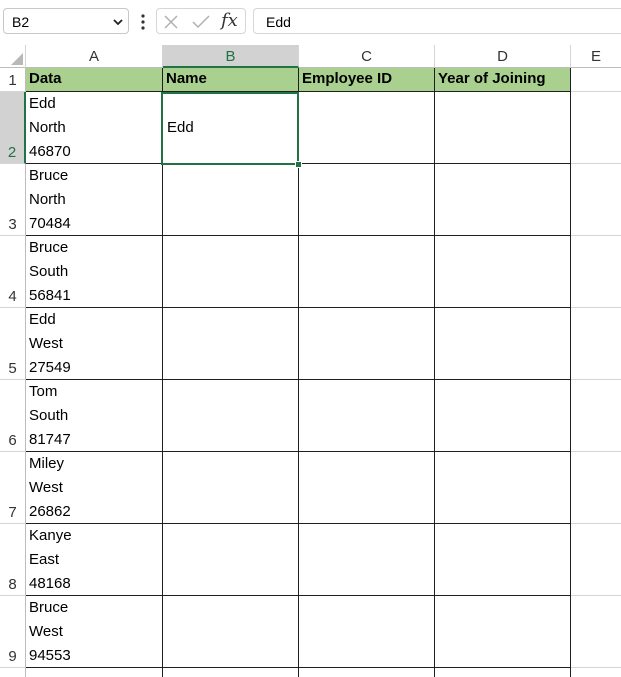 This screenshot has height=677, width=621. I want to click on cell-line: 46870, so click(50, 151).